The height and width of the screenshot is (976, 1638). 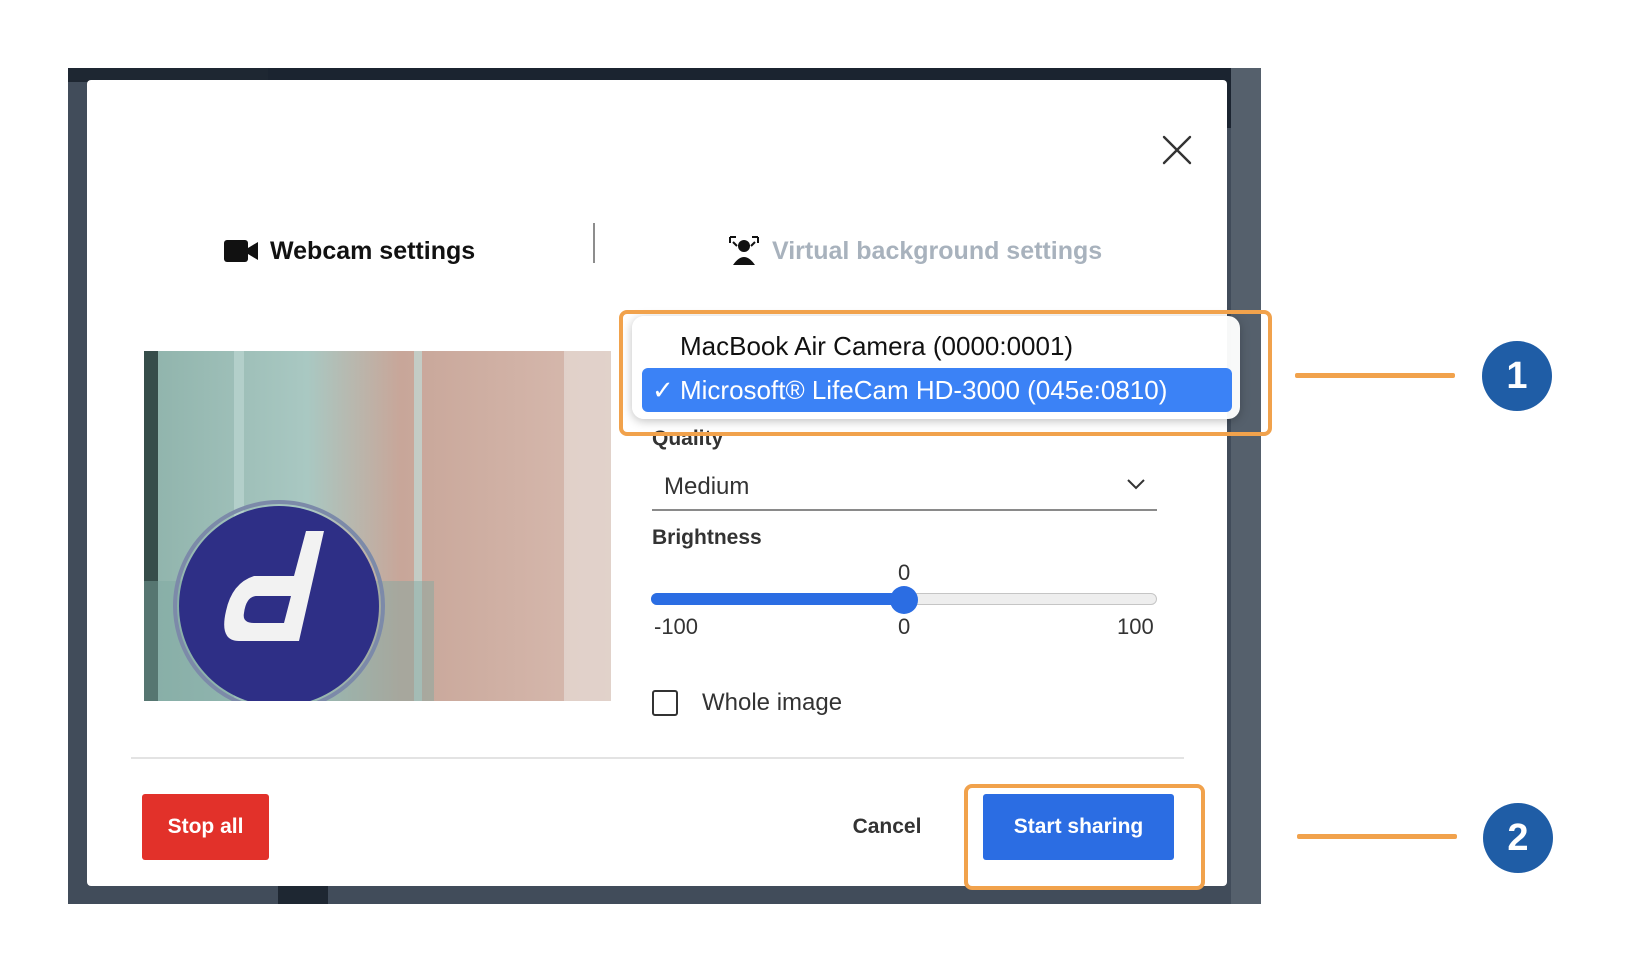 I want to click on slider-thumb, so click(x=904, y=600).